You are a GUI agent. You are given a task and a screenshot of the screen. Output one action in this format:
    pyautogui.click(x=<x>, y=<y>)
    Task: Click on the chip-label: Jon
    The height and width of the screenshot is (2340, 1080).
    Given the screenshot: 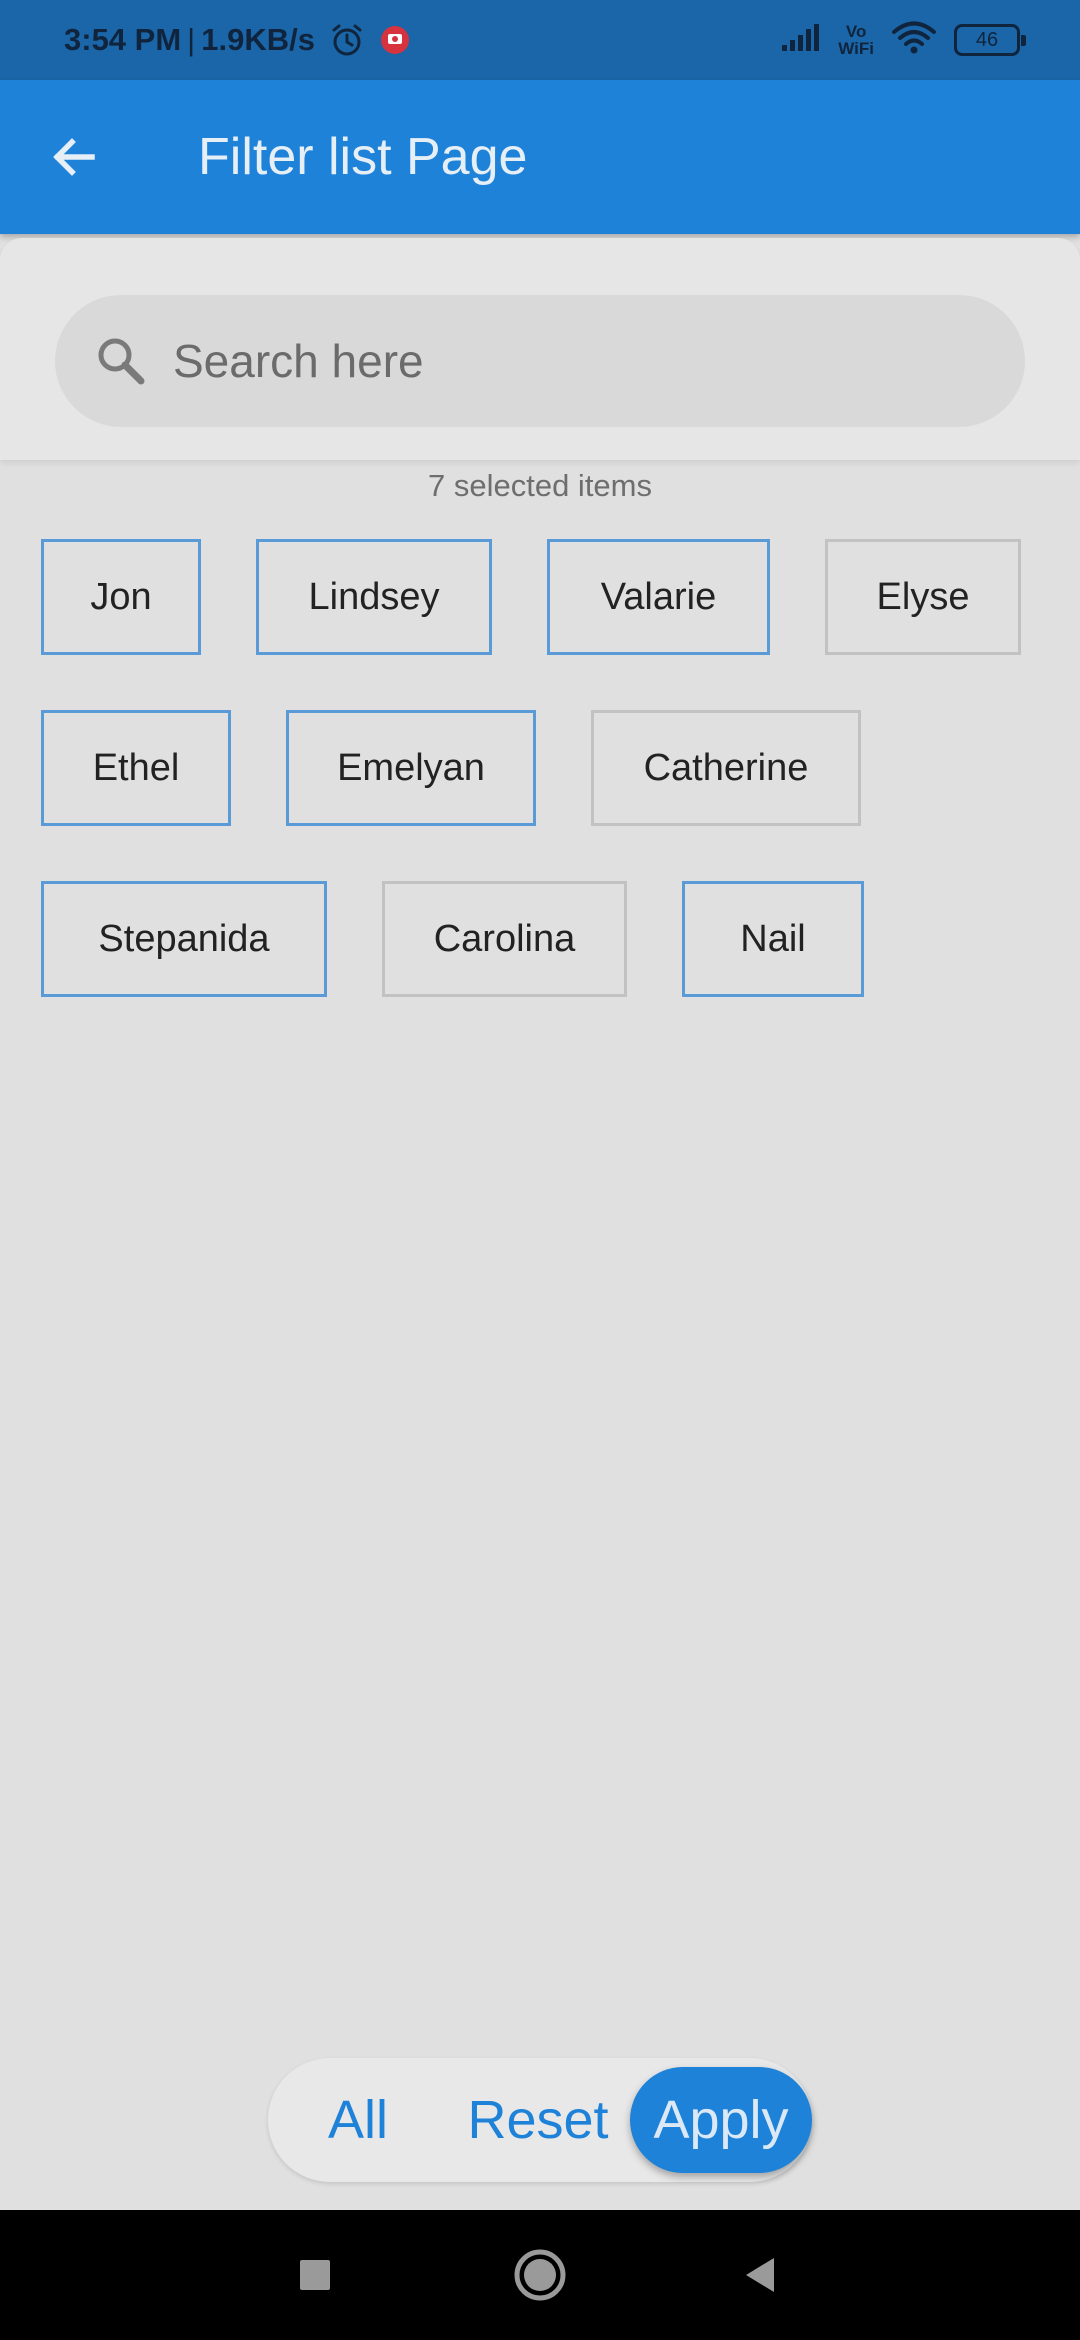 What is the action you would take?
    pyautogui.click(x=121, y=596)
    